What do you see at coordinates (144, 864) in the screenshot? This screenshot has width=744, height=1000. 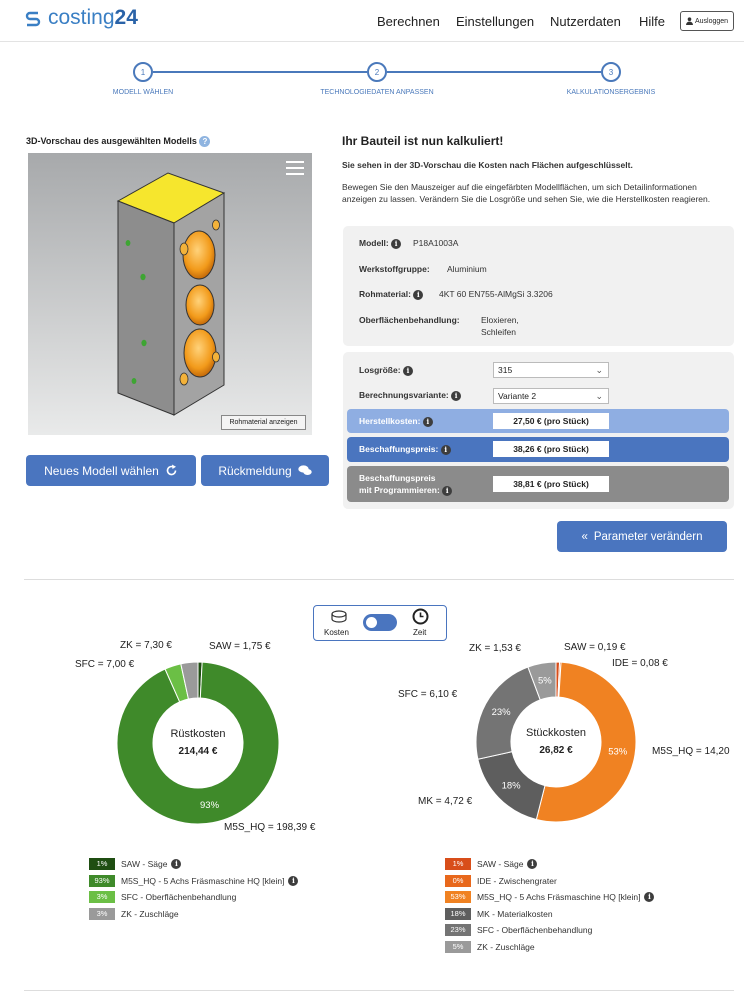 I see `legend-label: SAW - Säge` at bounding box center [144, 864].